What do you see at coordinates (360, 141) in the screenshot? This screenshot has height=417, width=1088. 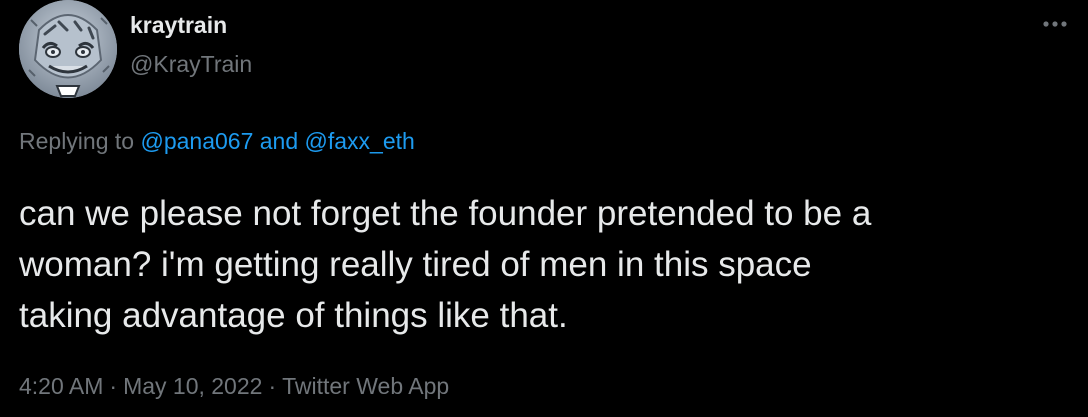 I see `mention-link: @faxx_eth` at bounding box center [360, 141].